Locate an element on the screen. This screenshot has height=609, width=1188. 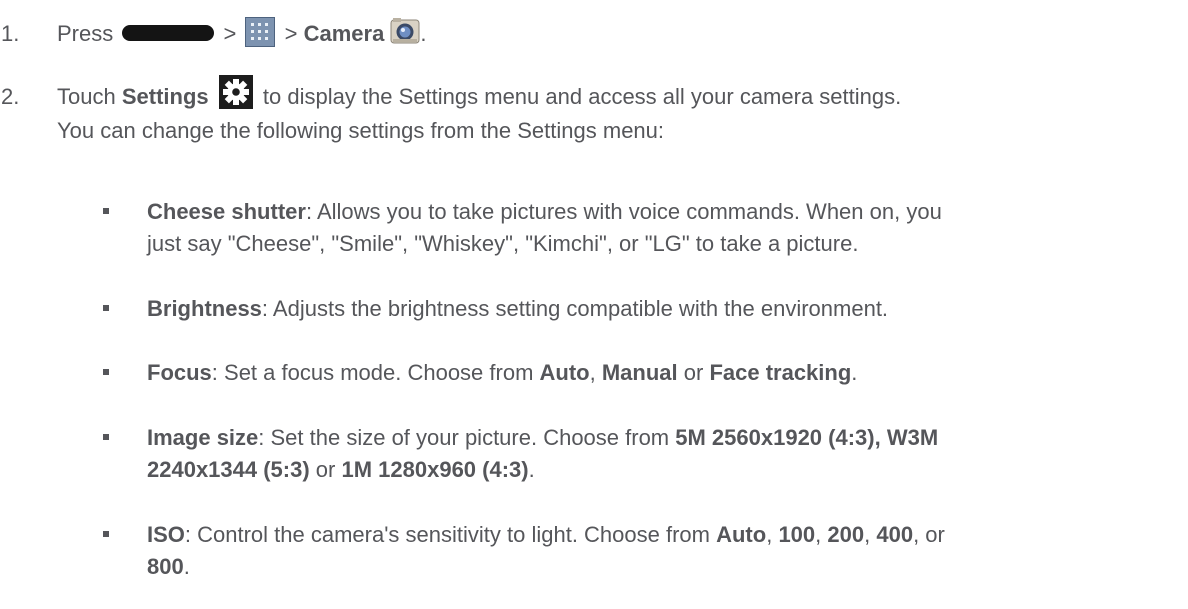
settings-label: Settings is located at coordinates (165, 96).